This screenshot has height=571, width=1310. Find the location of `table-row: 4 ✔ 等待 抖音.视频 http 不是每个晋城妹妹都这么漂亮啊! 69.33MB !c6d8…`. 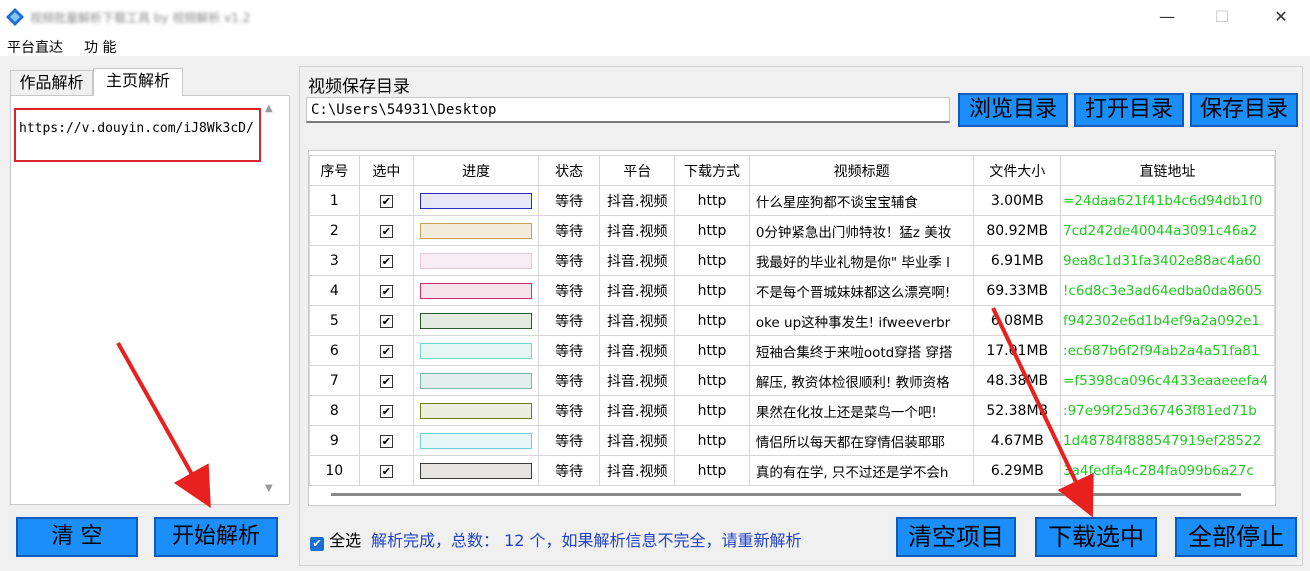

table-row: 4 ✔ 等待 抖音.视频 http 不是每个晋城妹妹都这么漂亮啊! 69.33MB !c6d8… is located at coordinates (792, 290).